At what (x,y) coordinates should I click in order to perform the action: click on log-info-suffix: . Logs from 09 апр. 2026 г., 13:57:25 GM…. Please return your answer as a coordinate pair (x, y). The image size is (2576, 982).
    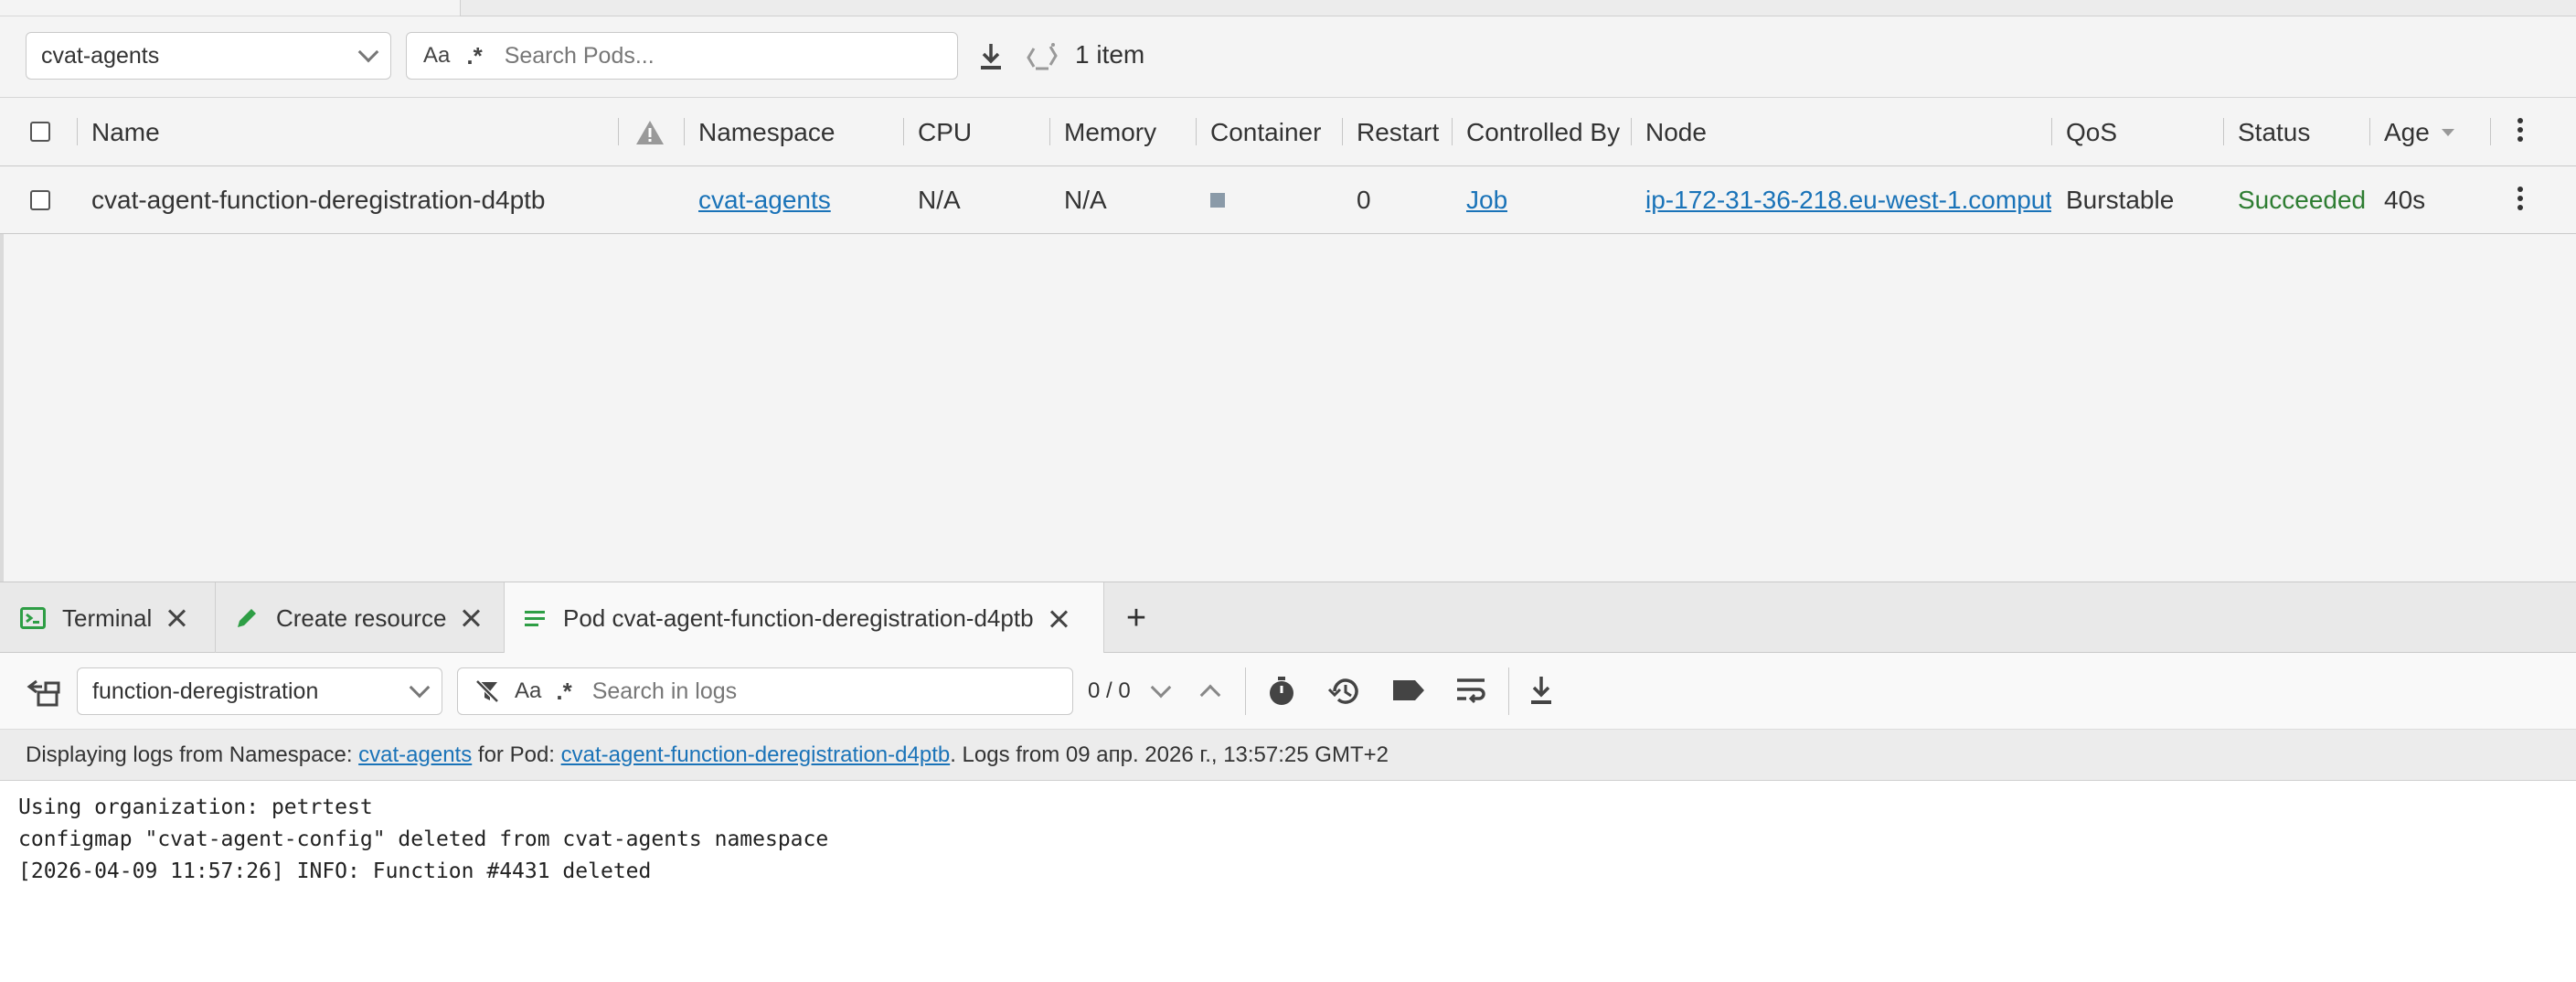
    Looking at the image, I should click on (1169, 754).